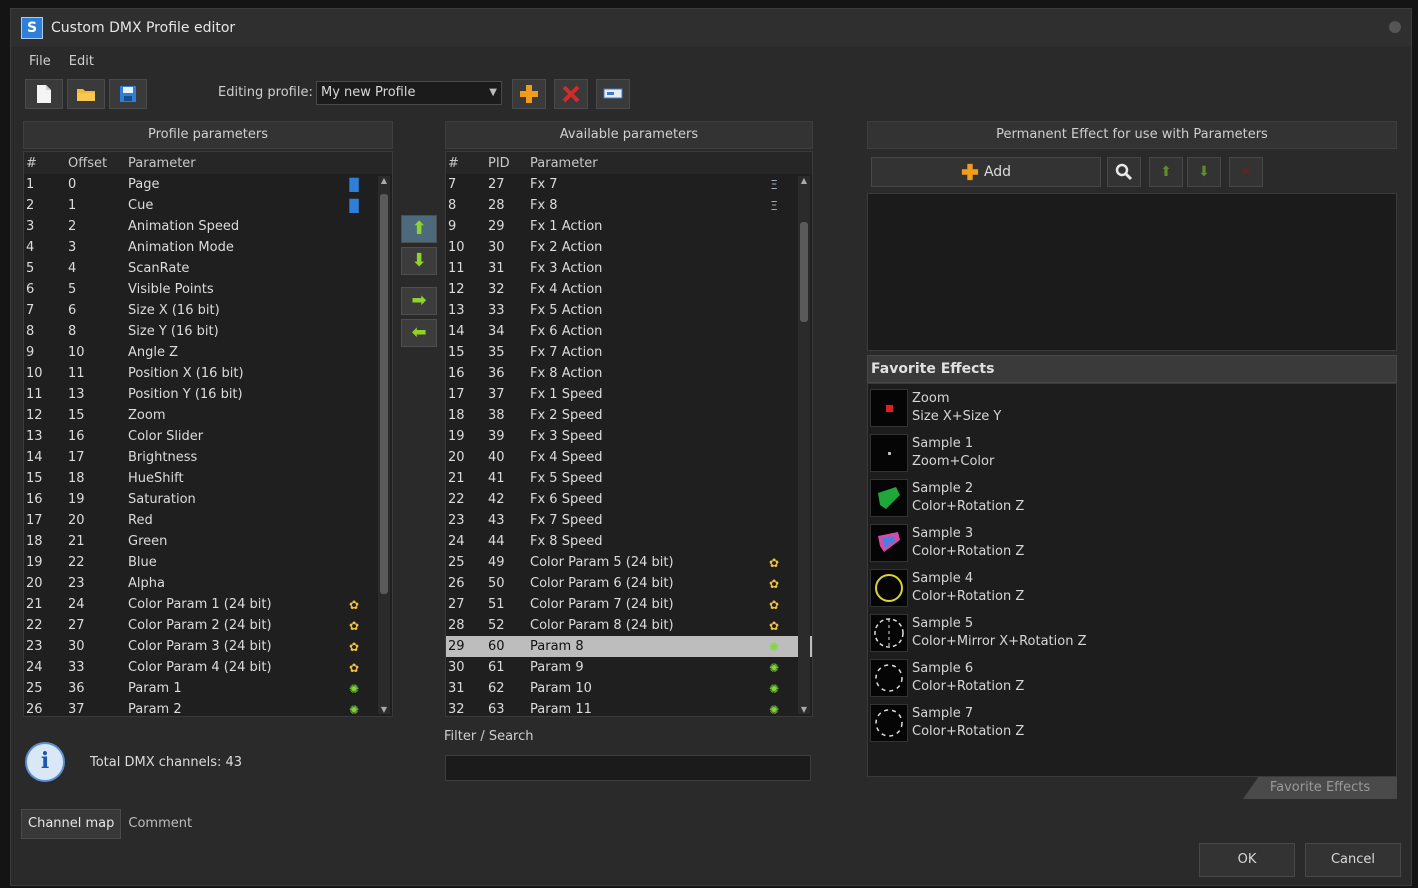 The image size is (1418, 888). I want to click on table-row: 3 2 Animation Speed, so click(208, 226).